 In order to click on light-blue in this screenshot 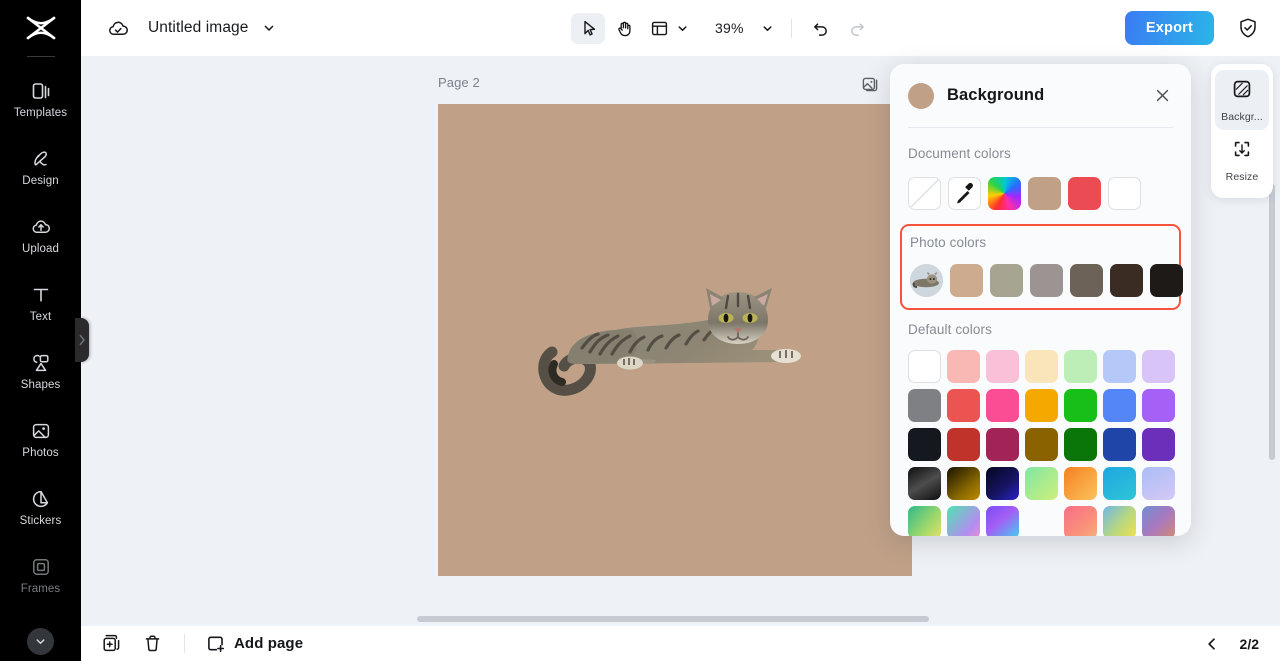, I will do `click(1119, 366)`.